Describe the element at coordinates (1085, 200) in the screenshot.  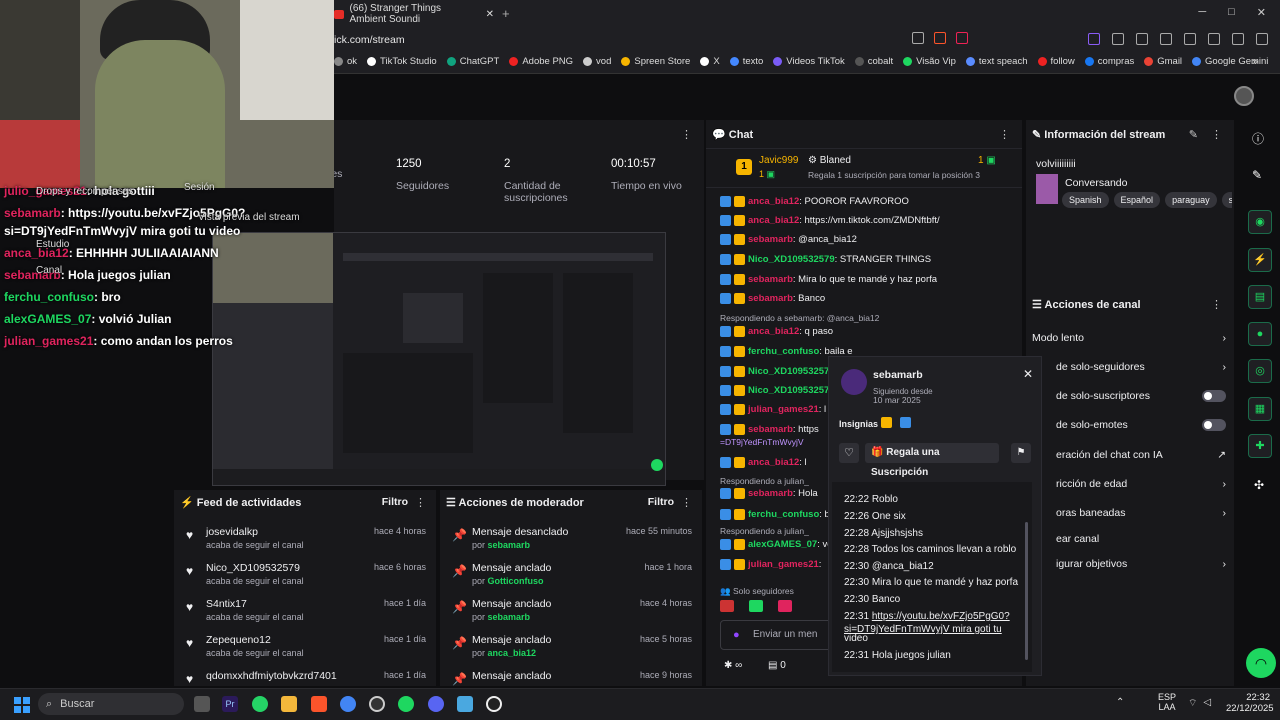
I see `tag: Spanish` at that location.